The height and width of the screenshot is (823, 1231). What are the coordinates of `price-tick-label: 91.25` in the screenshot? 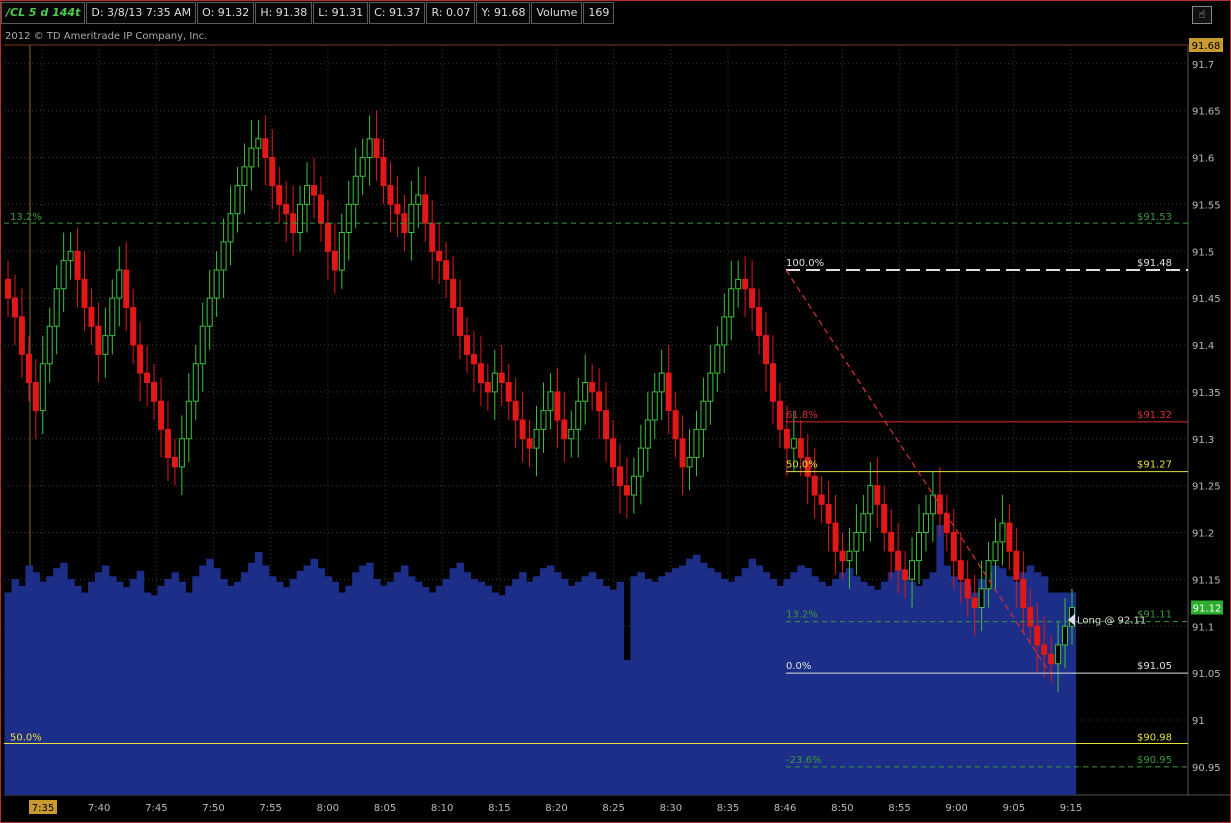 It's located at (1206, 487).